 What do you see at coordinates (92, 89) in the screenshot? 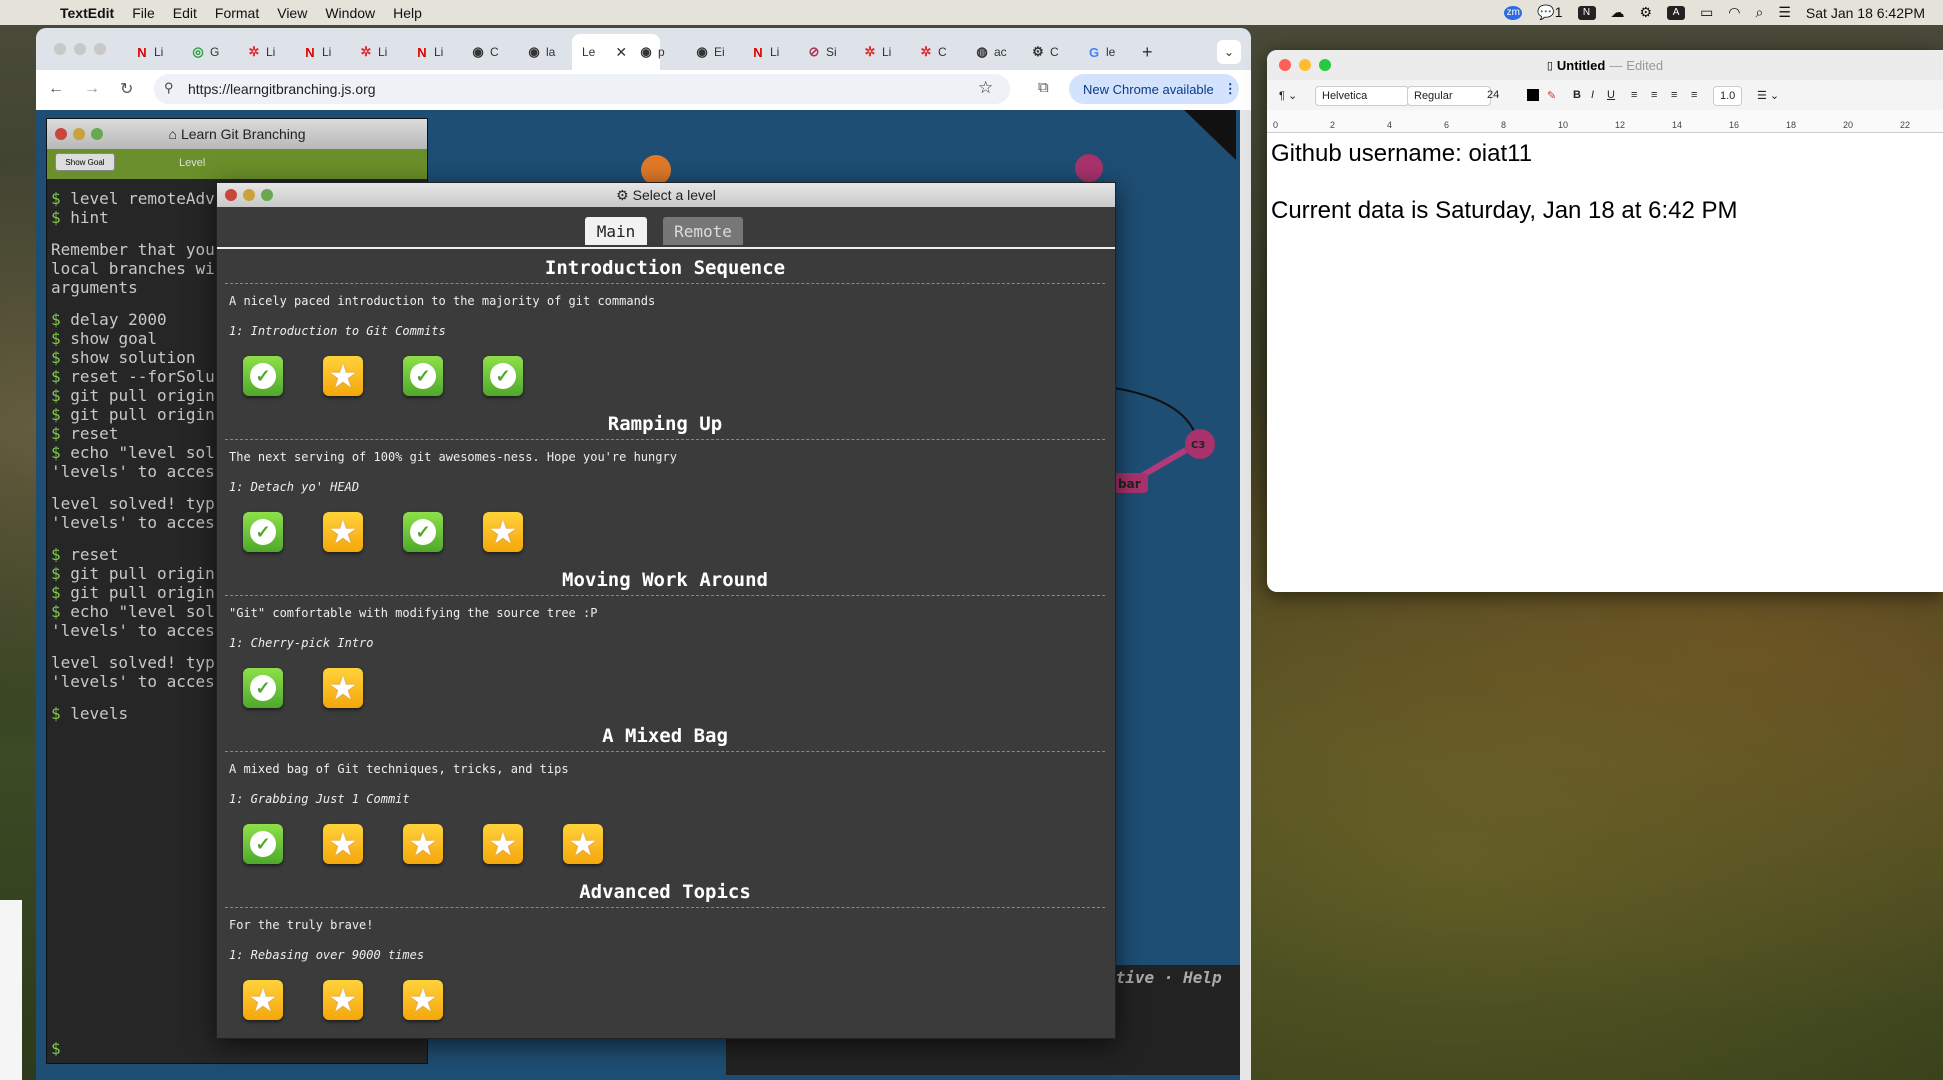
I see `forward-arrow-icon: →` at bounding box center [92, 89].